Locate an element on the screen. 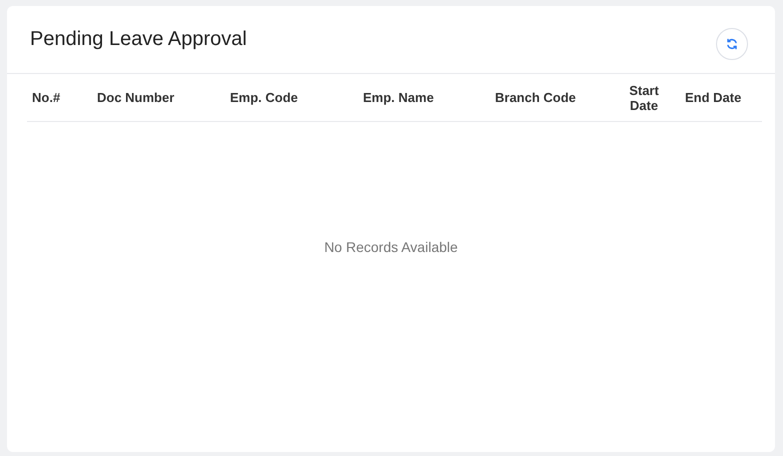  column-header: Emp. Code is located at coordinates (264, 97).